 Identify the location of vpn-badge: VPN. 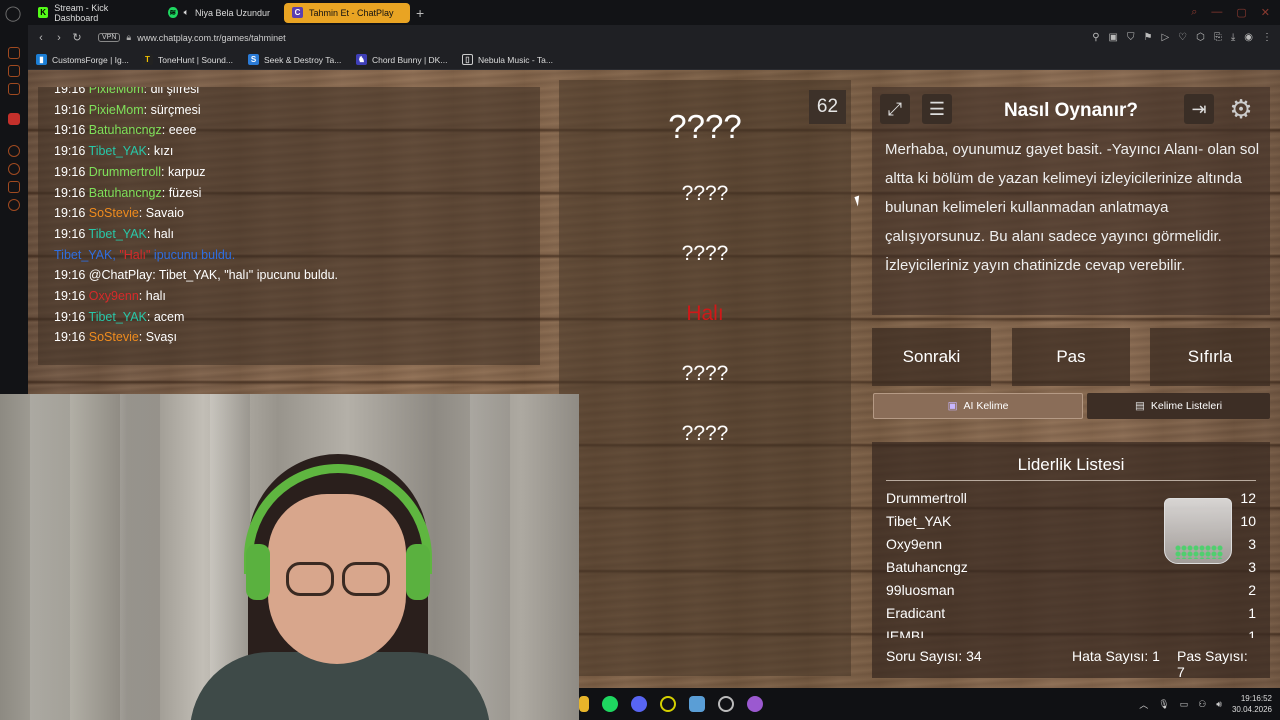
(109, 37).